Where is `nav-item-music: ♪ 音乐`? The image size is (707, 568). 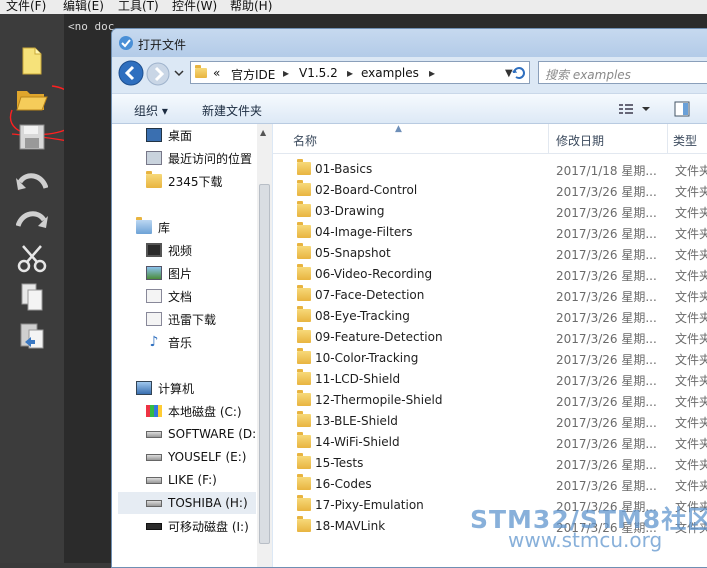
nav-item-music: ♪ 音乐 is located at coordinates (169, 342).